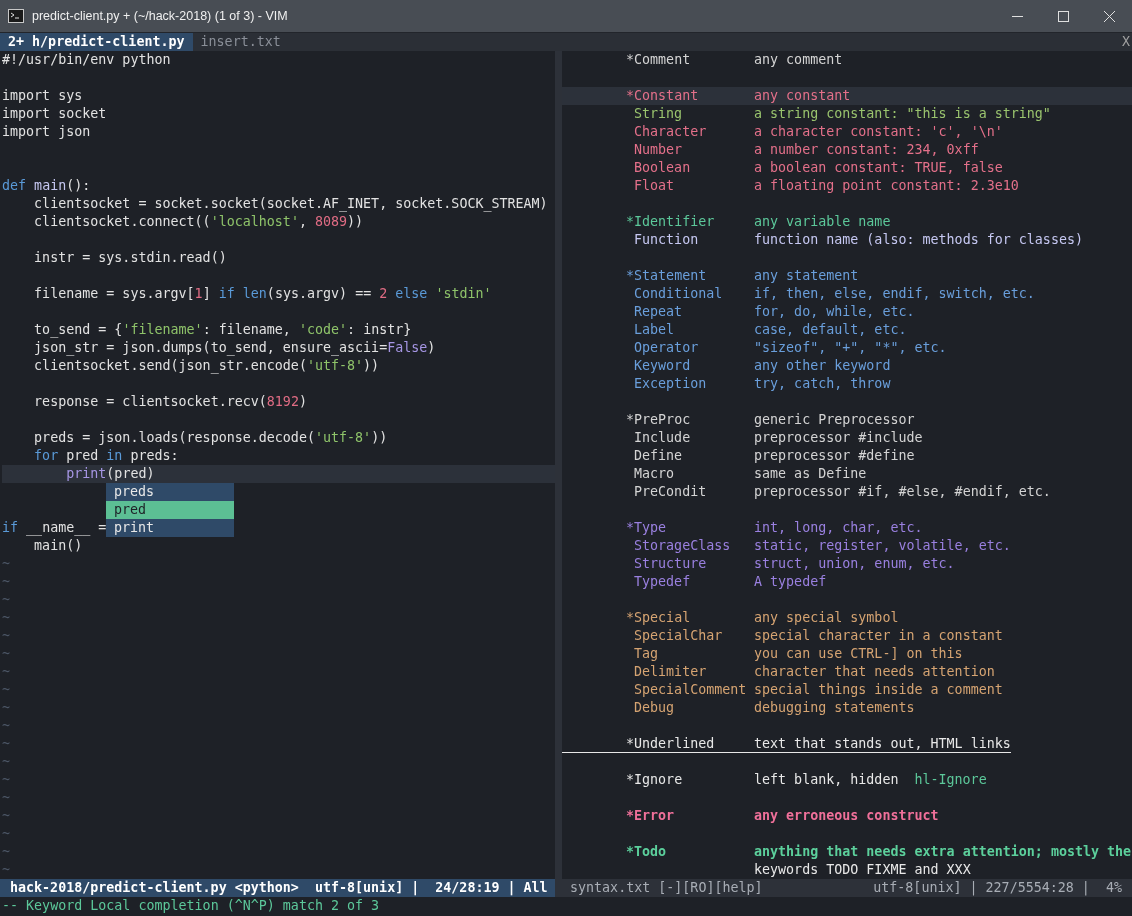 This screenshot has width=1132, height=916. What do you see at coordinates (234, 347) in the screenshot?
I see `code-line: json_str = json.dumps(to_send, ensure_ascii=False)` at bounding box center [234, 347].